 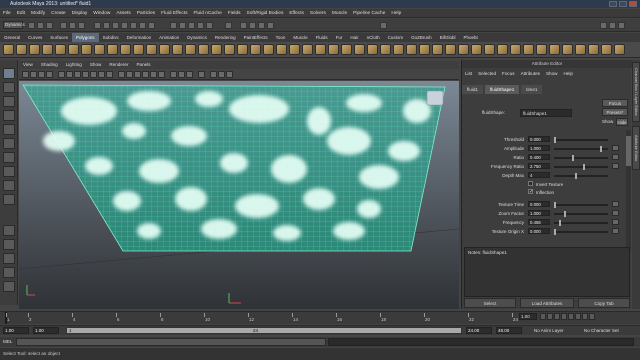 I want to click on menu-modify: Modify, so click(x=38, y=13).